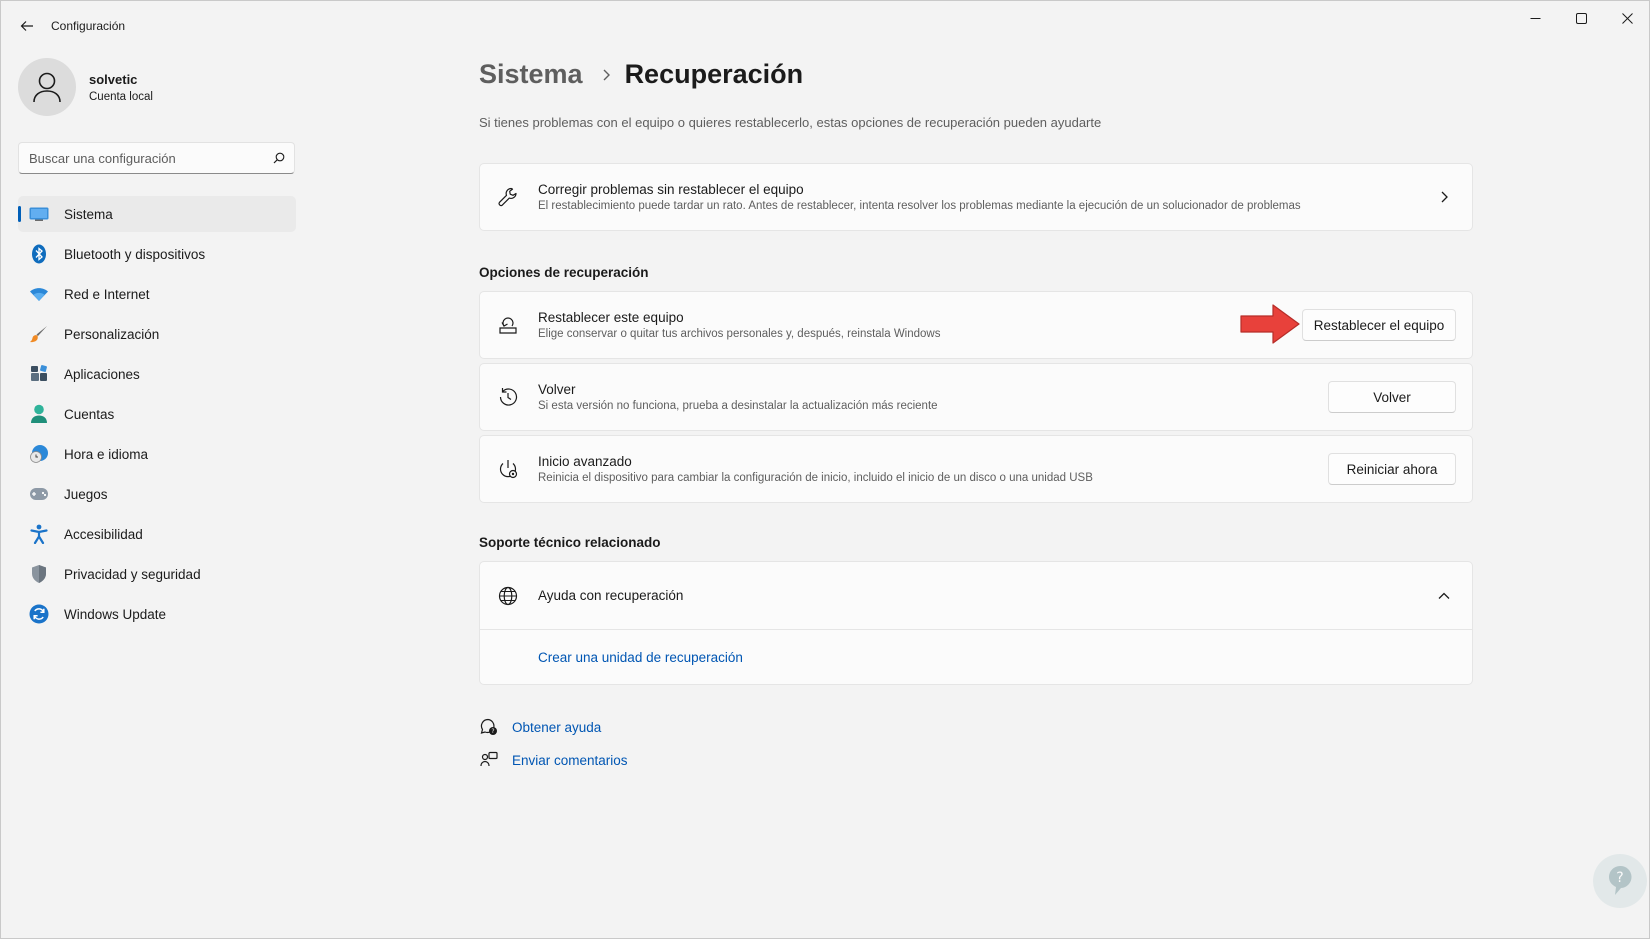  Describe the element at coordinates (89, 414) in the screenshot. I see `sidebar-item-label: Cuentas` at that location.